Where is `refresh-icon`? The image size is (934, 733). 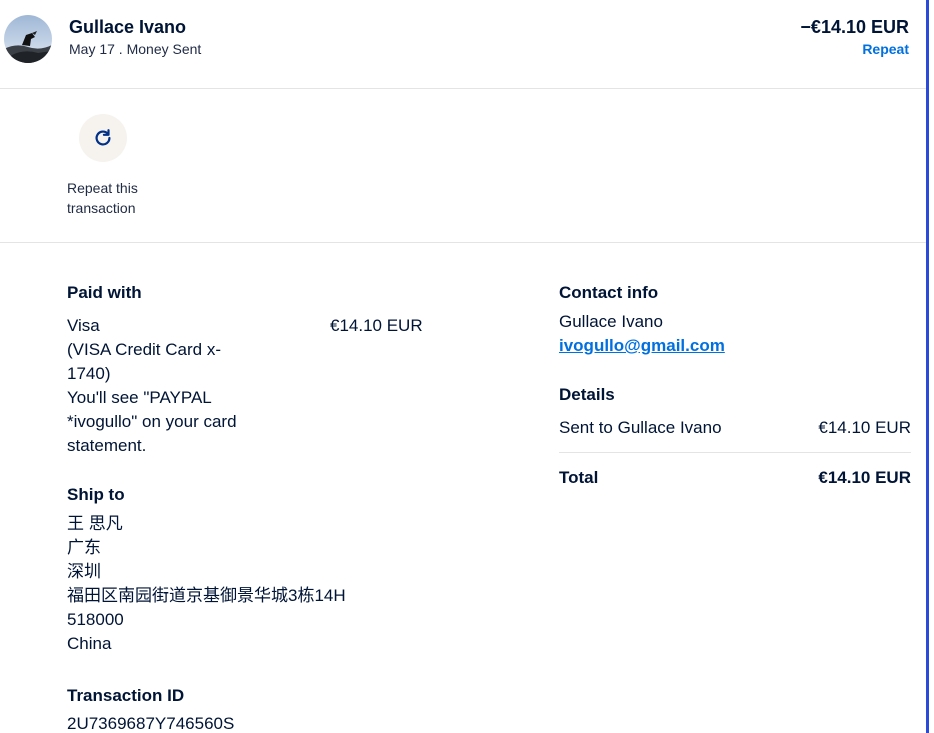
refresh-icon is located at coordinates (103, 137).